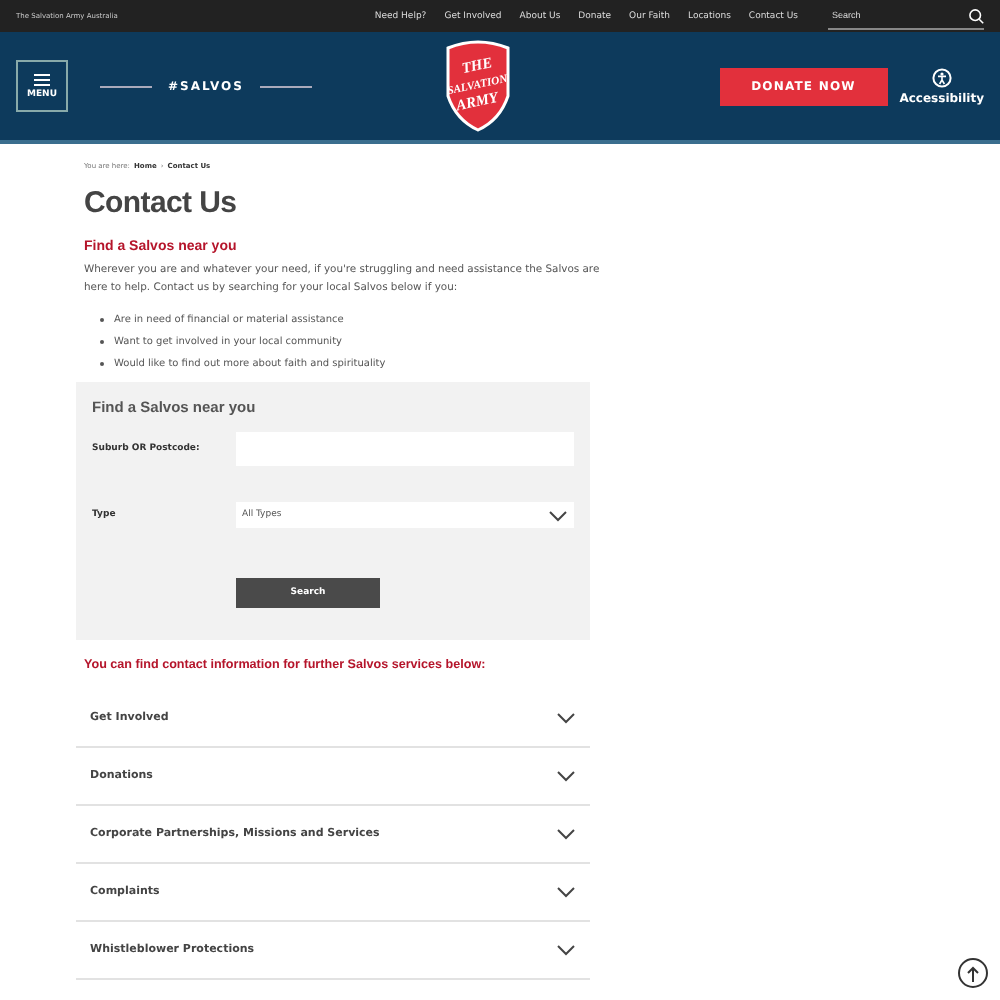 The height and width of the screenshot is (1000, 1000). I want to click on chevron-icon, so click(558, 515).